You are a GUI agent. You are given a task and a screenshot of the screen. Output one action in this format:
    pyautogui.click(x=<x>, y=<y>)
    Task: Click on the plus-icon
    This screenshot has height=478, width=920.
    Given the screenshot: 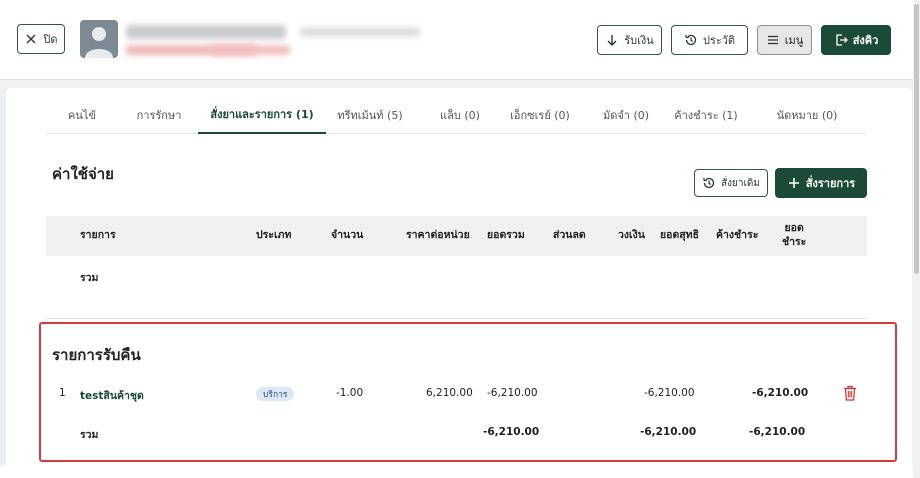 What is the action you would take?
    pyautogui.click(x=793, y=183)
    